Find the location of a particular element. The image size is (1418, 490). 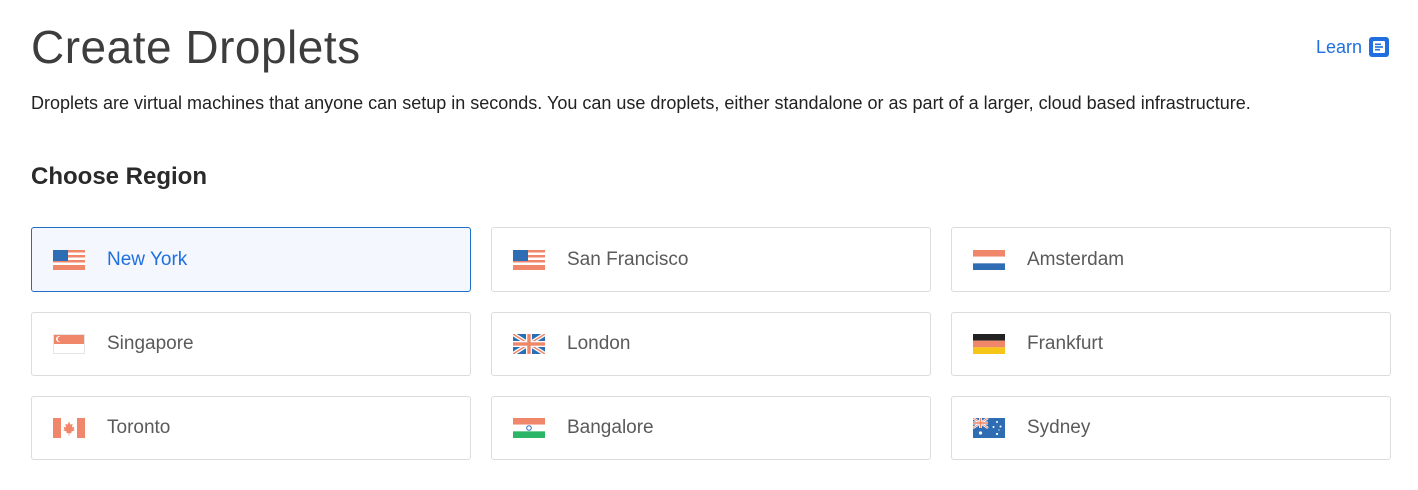

region-label: London is located at coordinates (599, 343).